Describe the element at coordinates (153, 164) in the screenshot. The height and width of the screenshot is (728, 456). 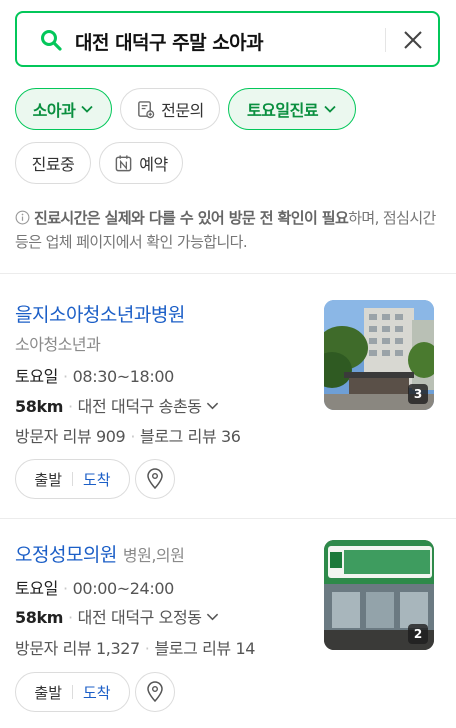
I see `filter-label: 예약` at that location.